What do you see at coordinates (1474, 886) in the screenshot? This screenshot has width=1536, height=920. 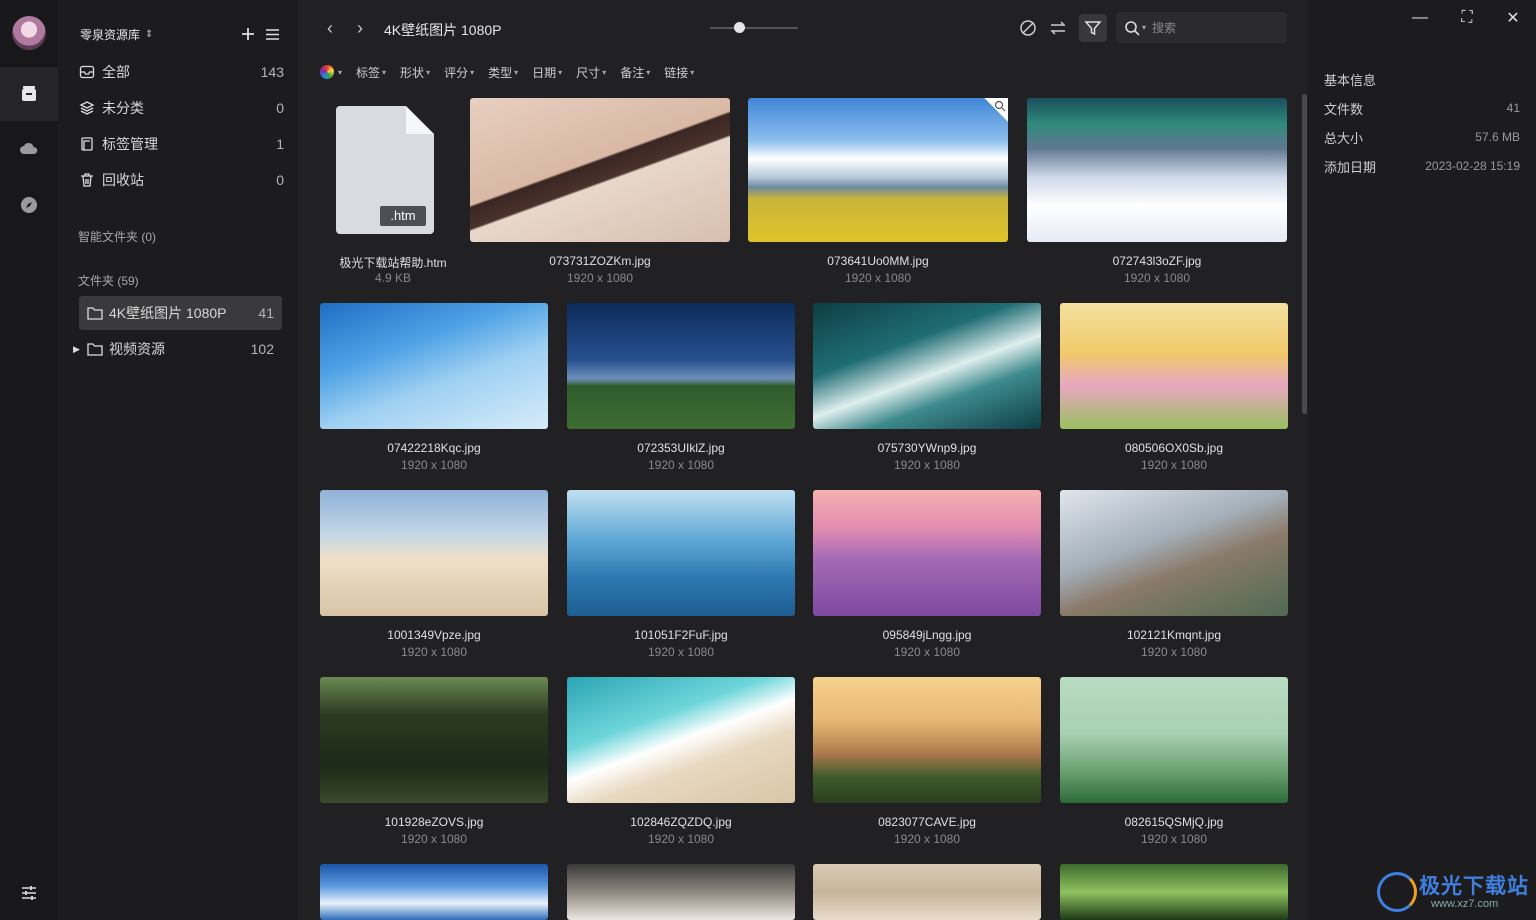 I see `watermark-brand: 极光下载站` at bounding box center [1474, 886].